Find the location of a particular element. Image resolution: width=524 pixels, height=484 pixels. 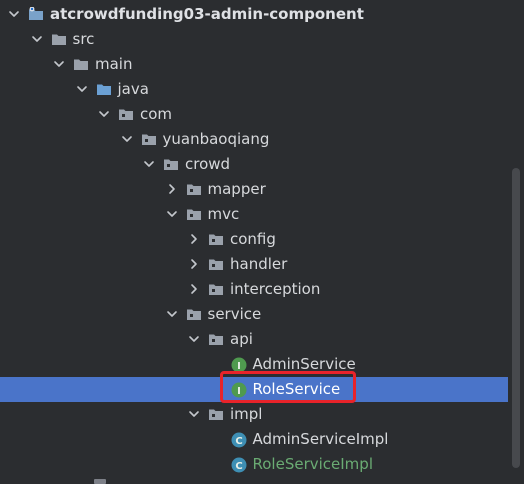

tree-node-mvc: mvc is located at coordinates (254, 214).